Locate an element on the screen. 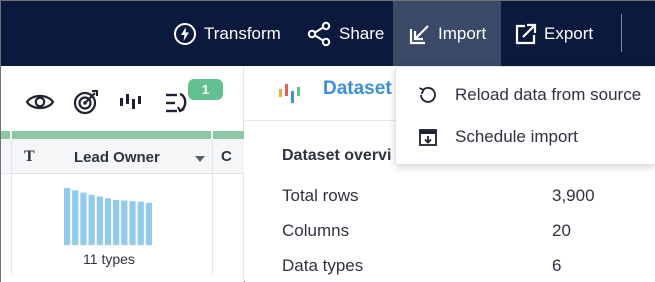  import-arrow-icon is located at coordinates (419, 34).